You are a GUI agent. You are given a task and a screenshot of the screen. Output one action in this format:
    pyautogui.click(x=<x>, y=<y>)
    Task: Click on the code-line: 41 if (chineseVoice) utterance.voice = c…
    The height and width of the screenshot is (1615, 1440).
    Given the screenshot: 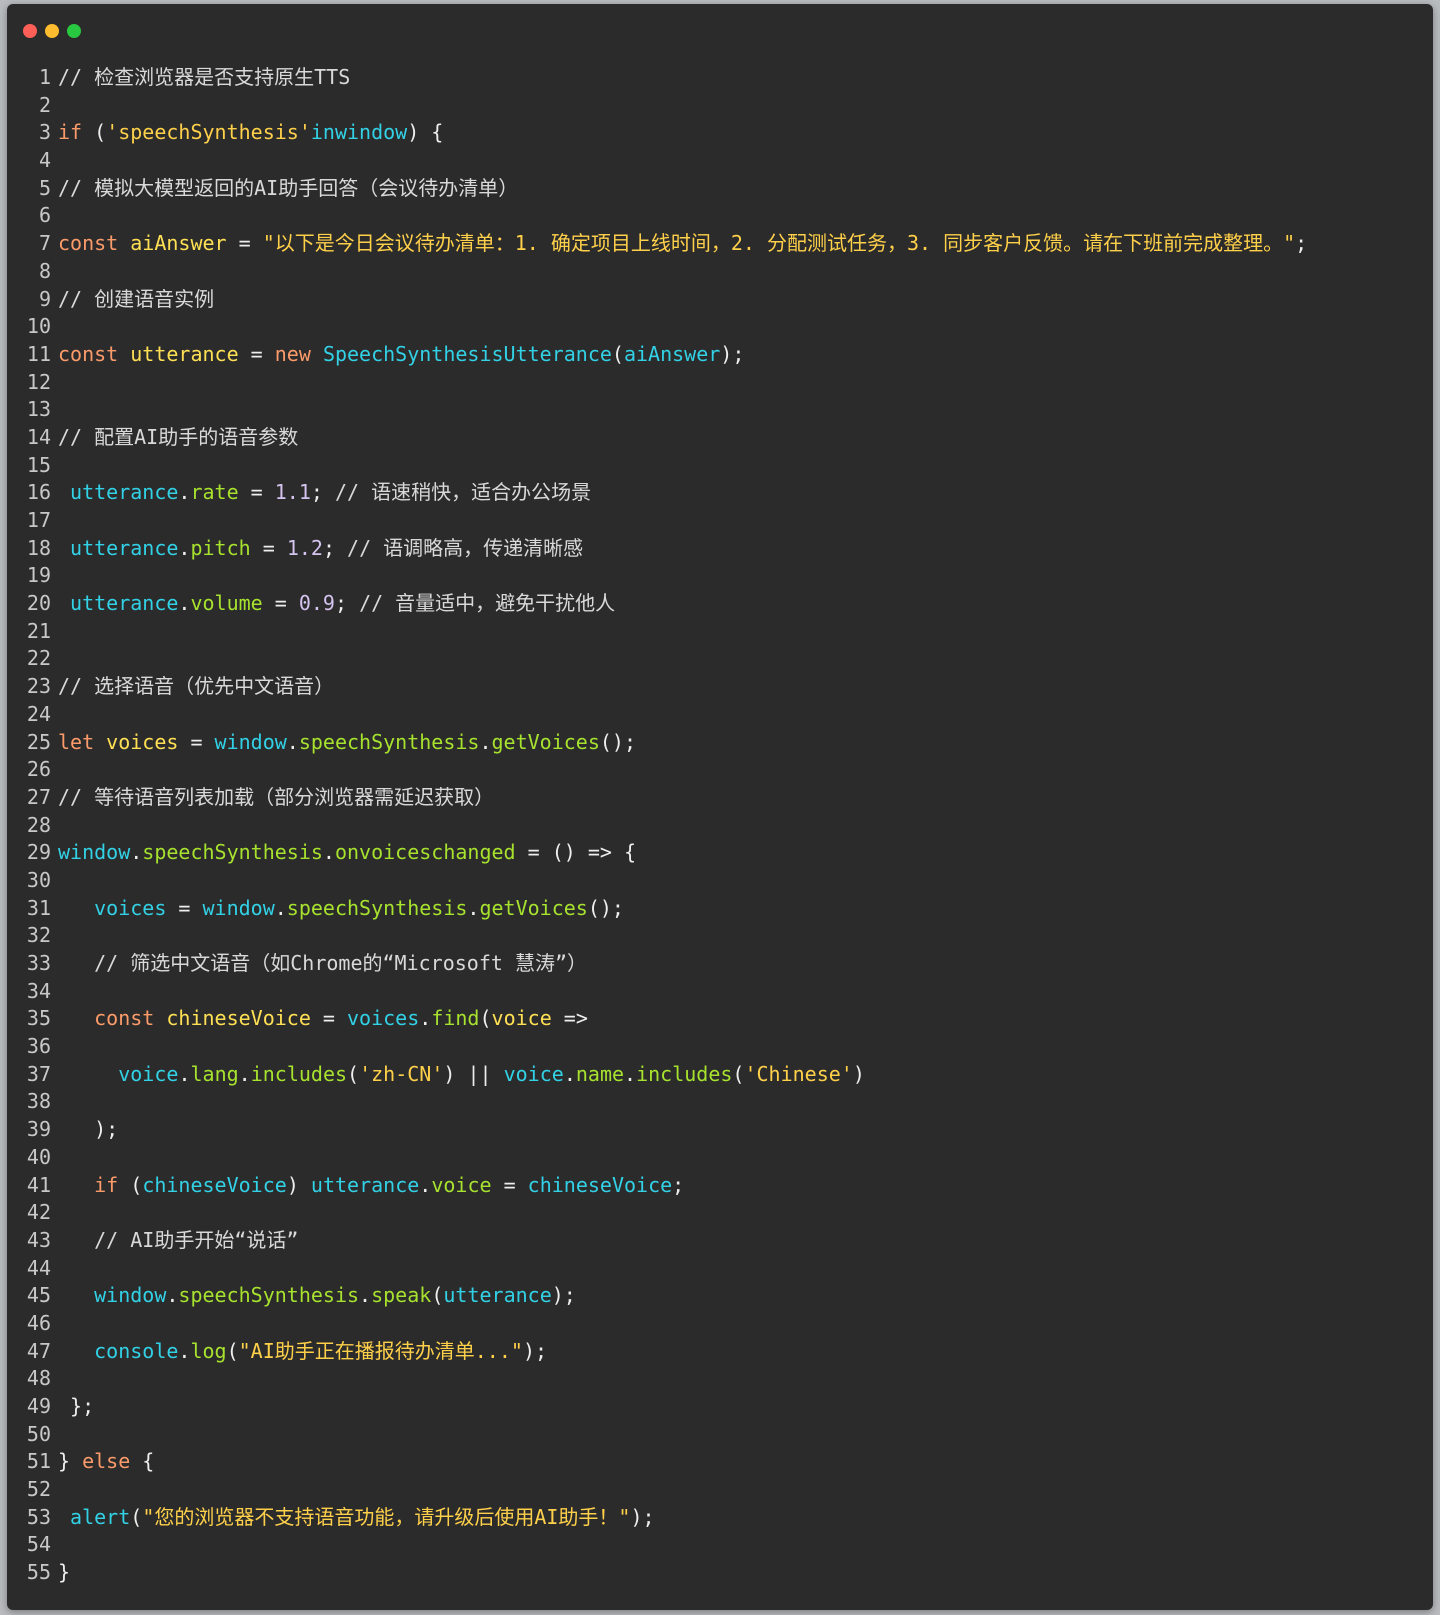 What is the action you would take?
    pyautogui.click(x=720, y=1186)
    